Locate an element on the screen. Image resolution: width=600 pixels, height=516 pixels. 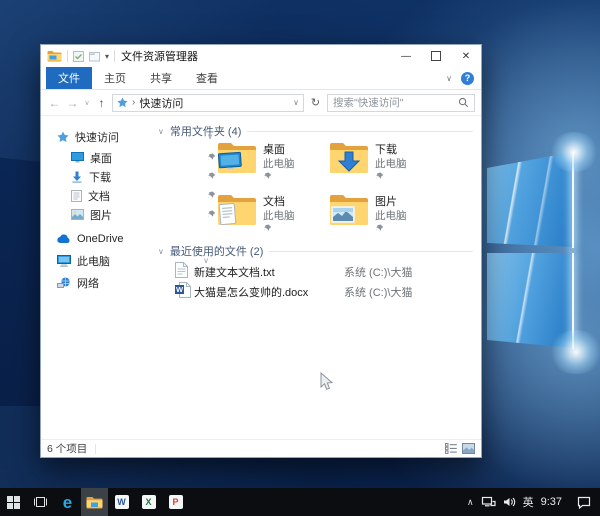
network-status-icon is located at coordinates (488, 502).